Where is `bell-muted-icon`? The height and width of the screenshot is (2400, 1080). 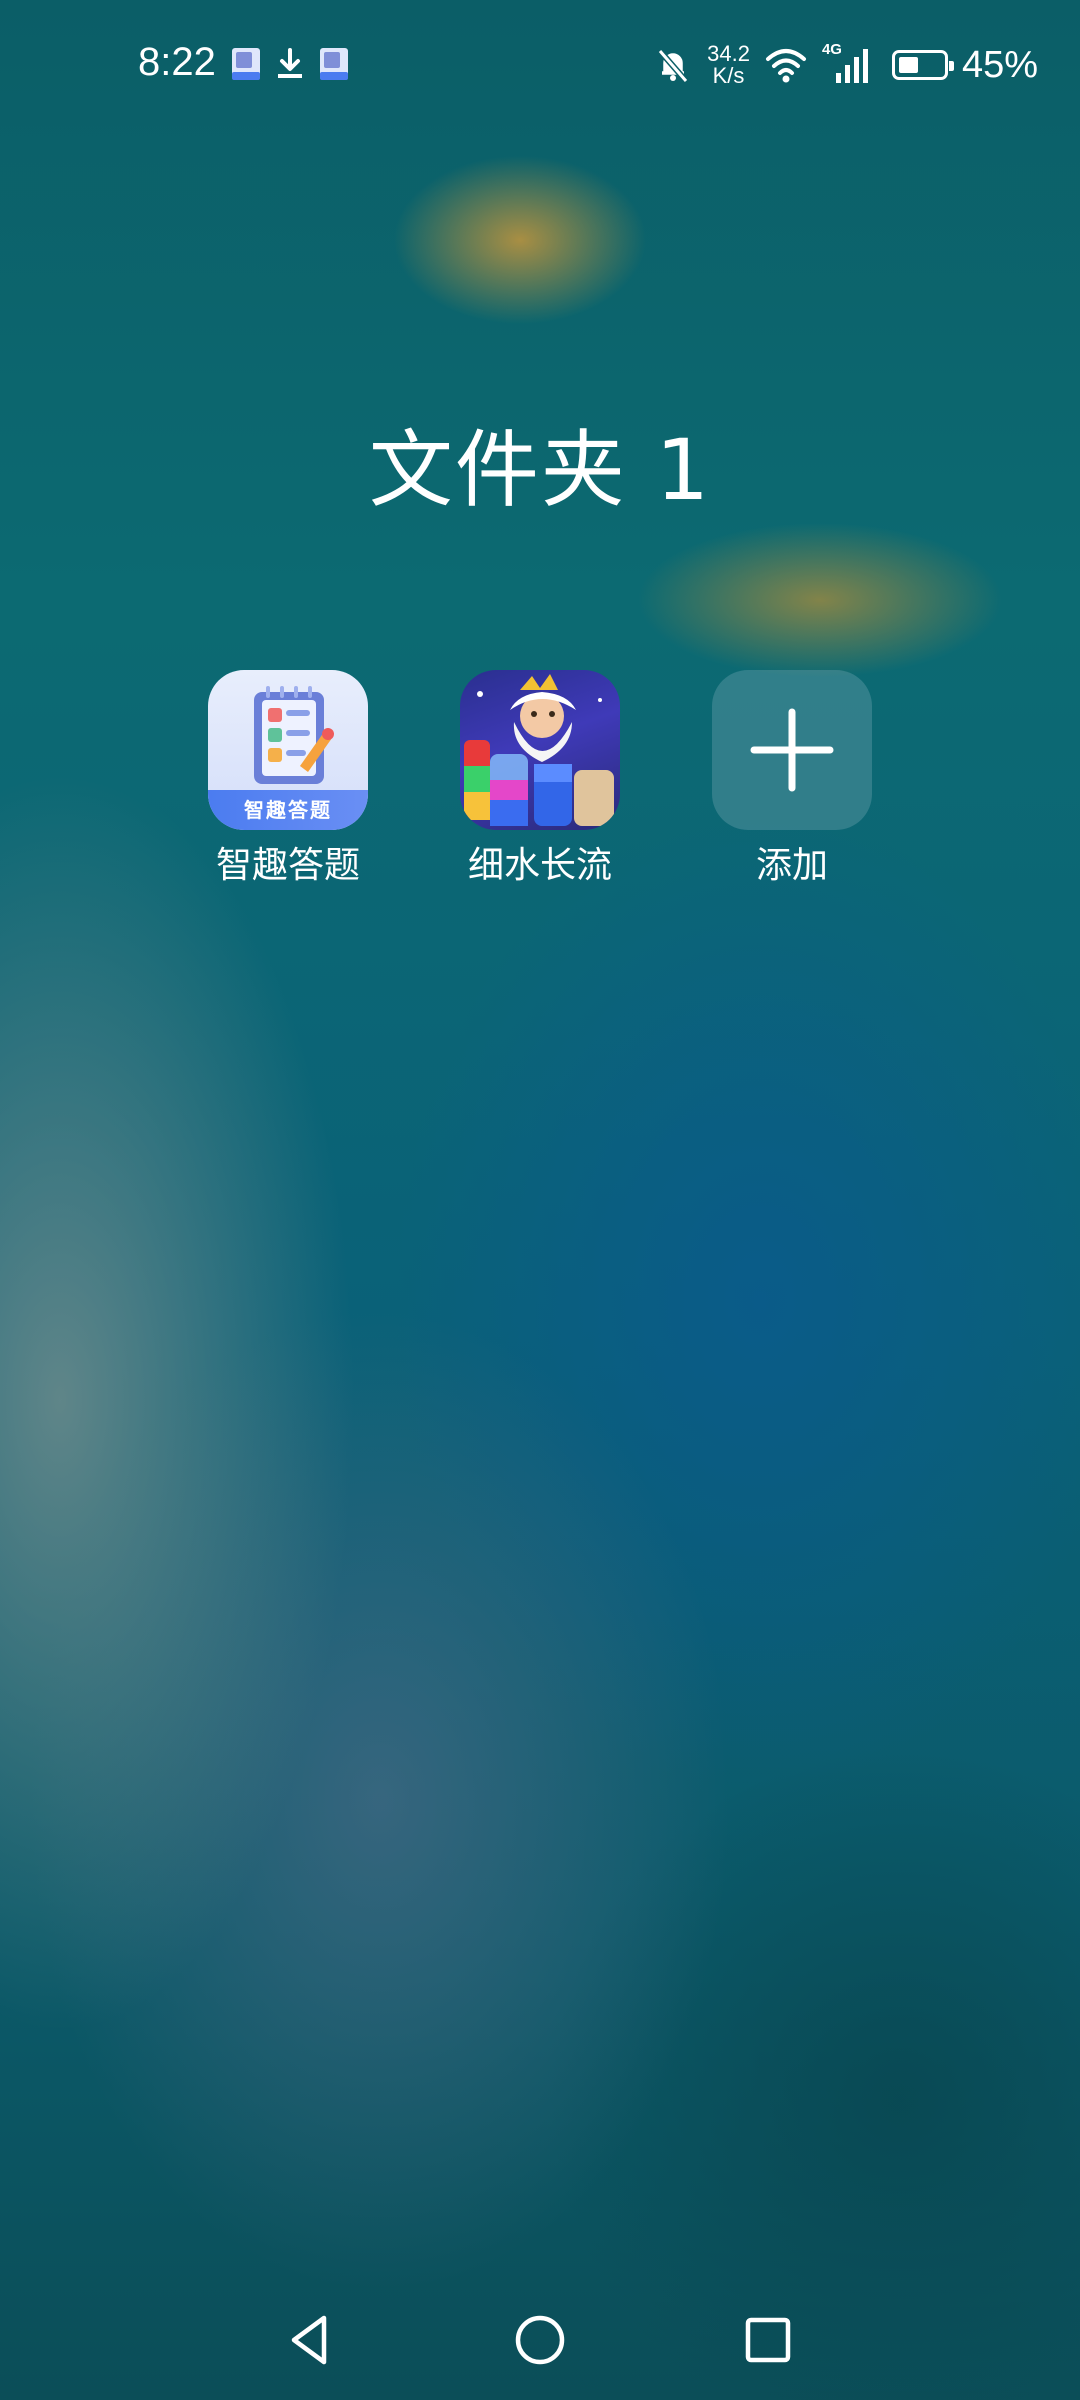
bell-muted-icon is located at coordinates (673, 66).